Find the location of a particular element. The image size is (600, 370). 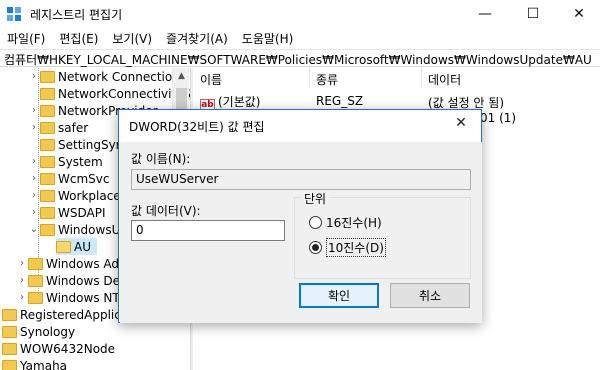

minimize-icon: — is located at coordinates (485, 14).